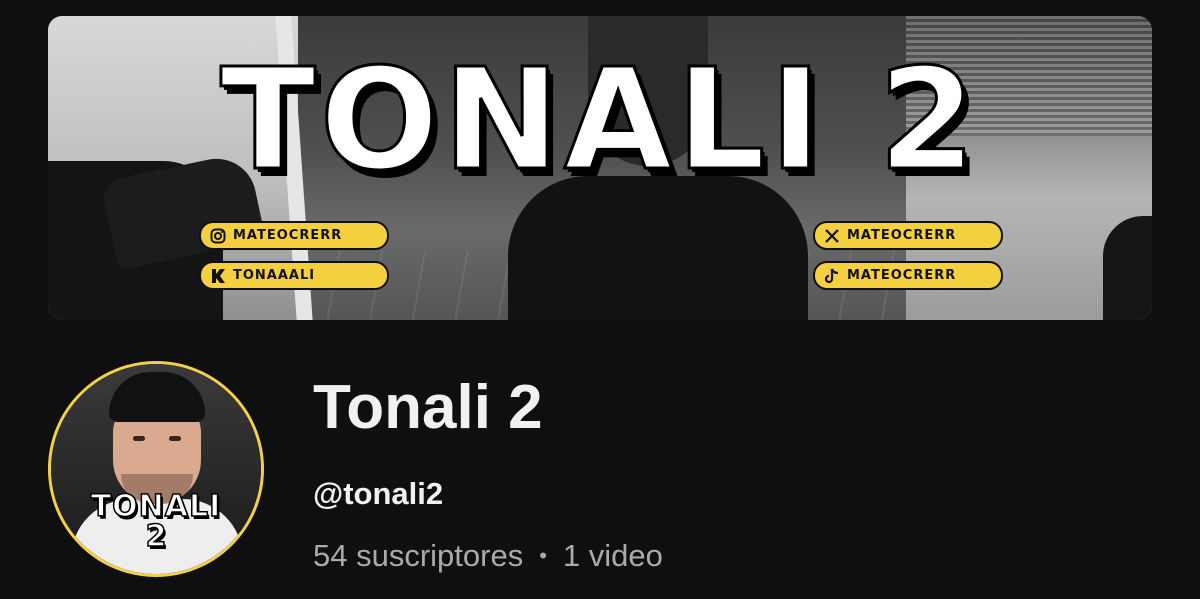 The width and height of the screenshot is (1200, 599). Describe the element at coordinates (274, 275) in the screenshot. I see `kick-handle: TONAAALI` at that location.